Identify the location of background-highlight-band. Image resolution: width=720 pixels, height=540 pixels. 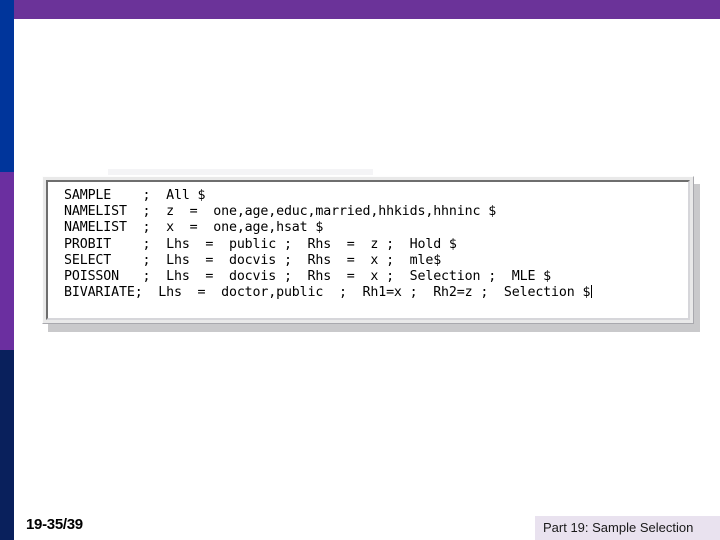
(240, 172).